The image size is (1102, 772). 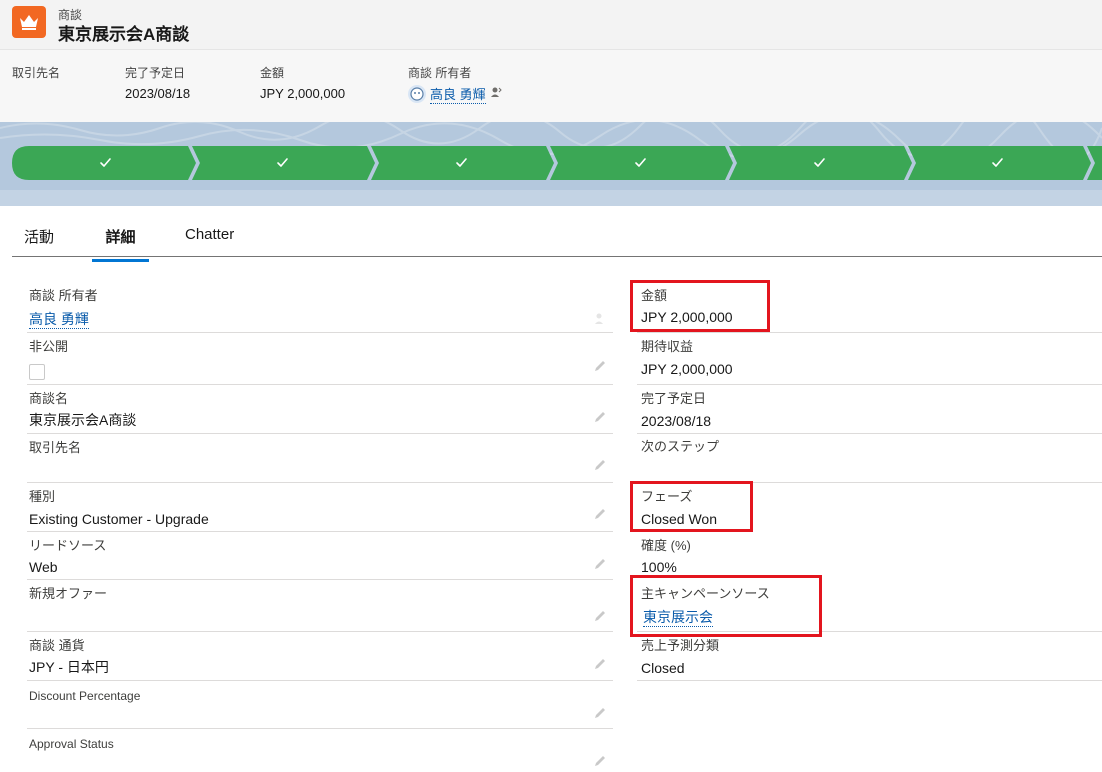 What do you see at coordinates (155, 73) in the screenshot?
I see `highlight-label: 完了予定日` at bounding box center [155, 73].